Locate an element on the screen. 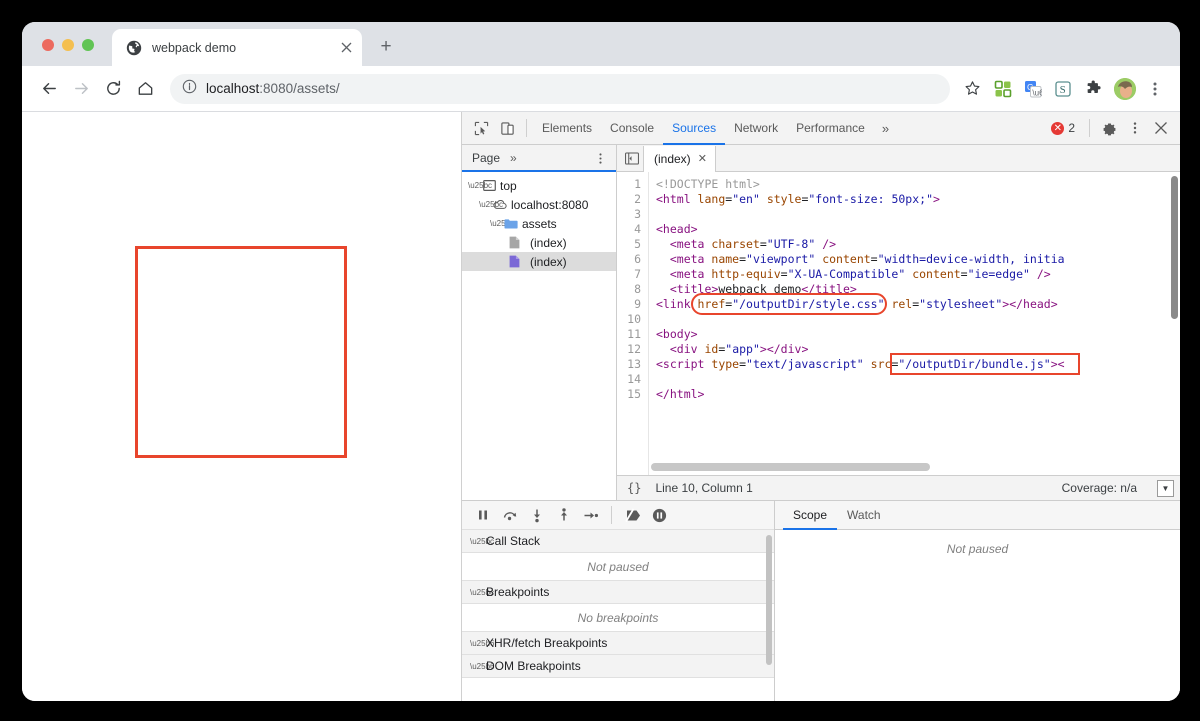  step-into-button is located at coordinates (536, 515).